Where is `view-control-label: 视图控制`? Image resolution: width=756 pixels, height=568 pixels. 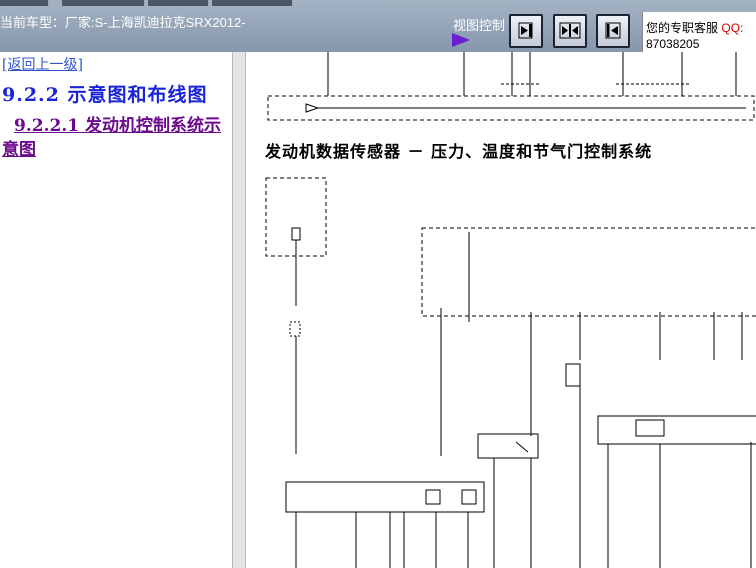 view-control-label: 视图控制 is located at coordinates (479, 25).